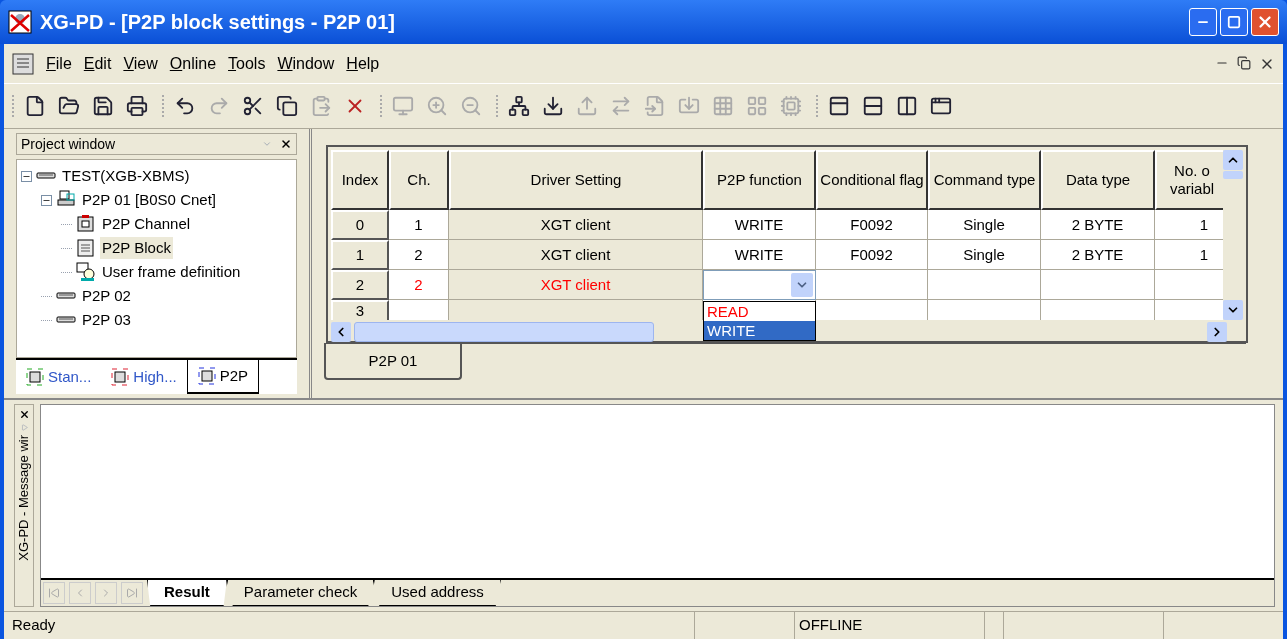 The width and height of the screenshot is (1287, 639). I want to click on tree-item: P2P 01 [B0S0 Cnet], so click(149, 200).